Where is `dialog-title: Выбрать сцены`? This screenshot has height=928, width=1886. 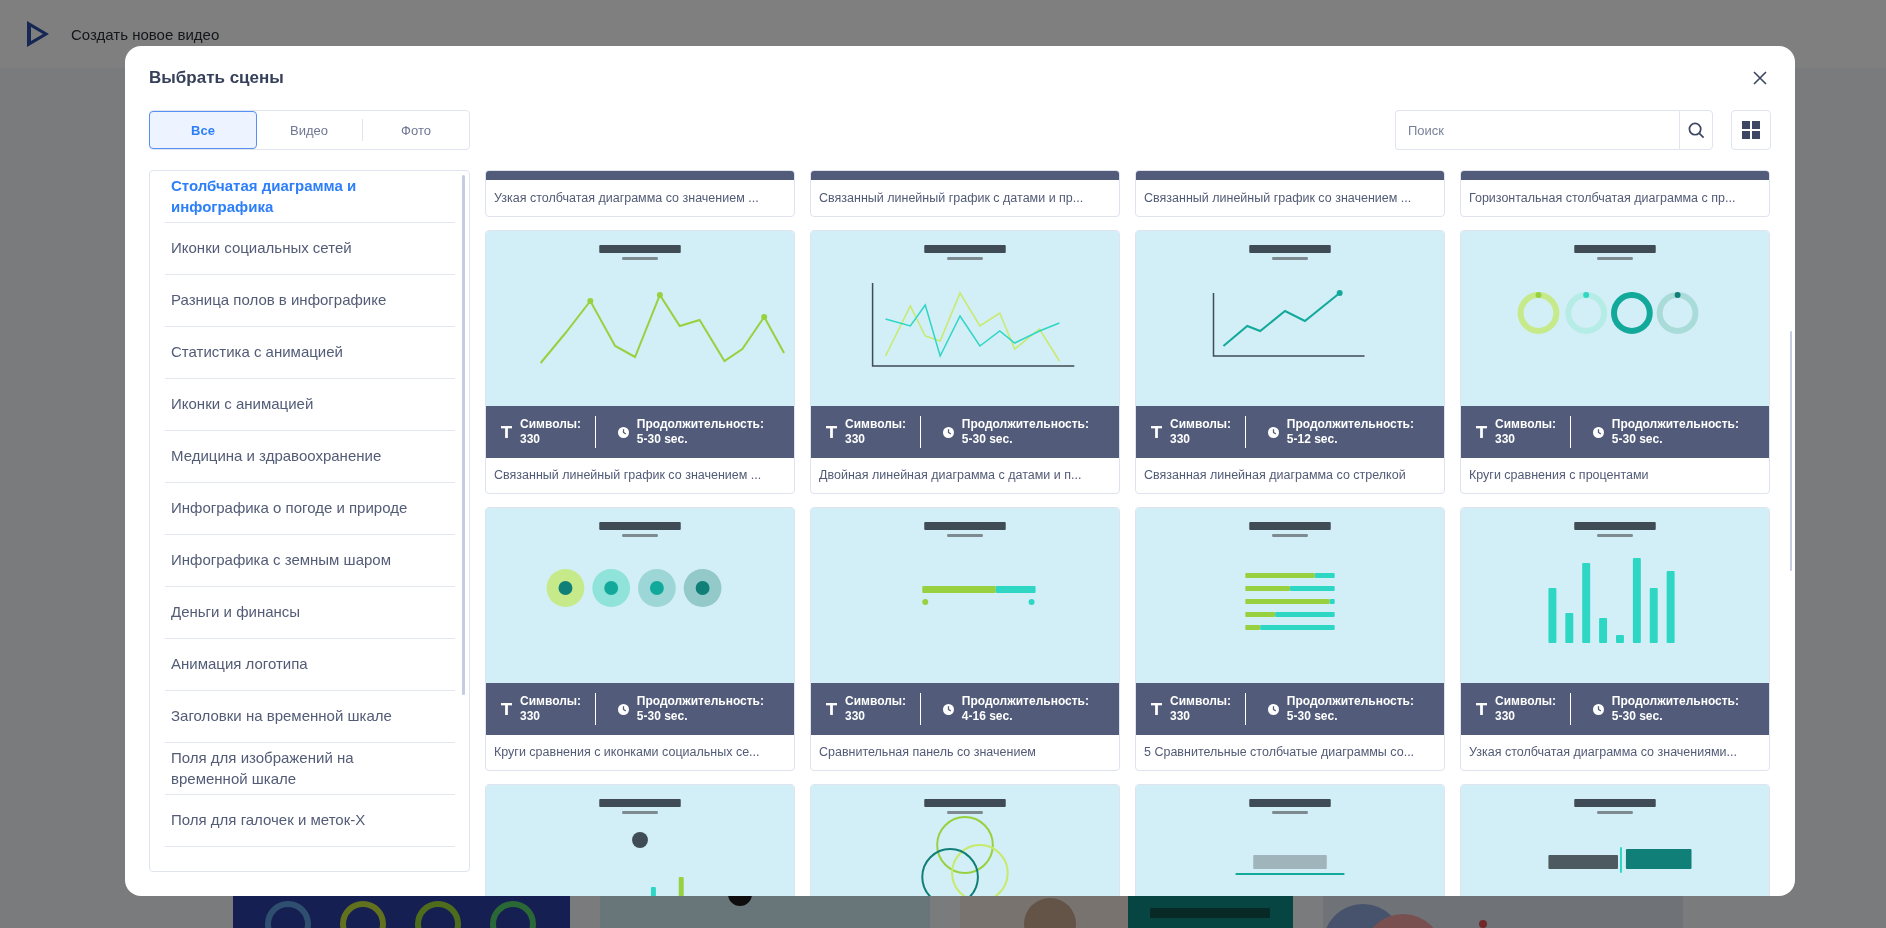 dialog-title: Выбрать сцены is located at coordinates (216, 78).